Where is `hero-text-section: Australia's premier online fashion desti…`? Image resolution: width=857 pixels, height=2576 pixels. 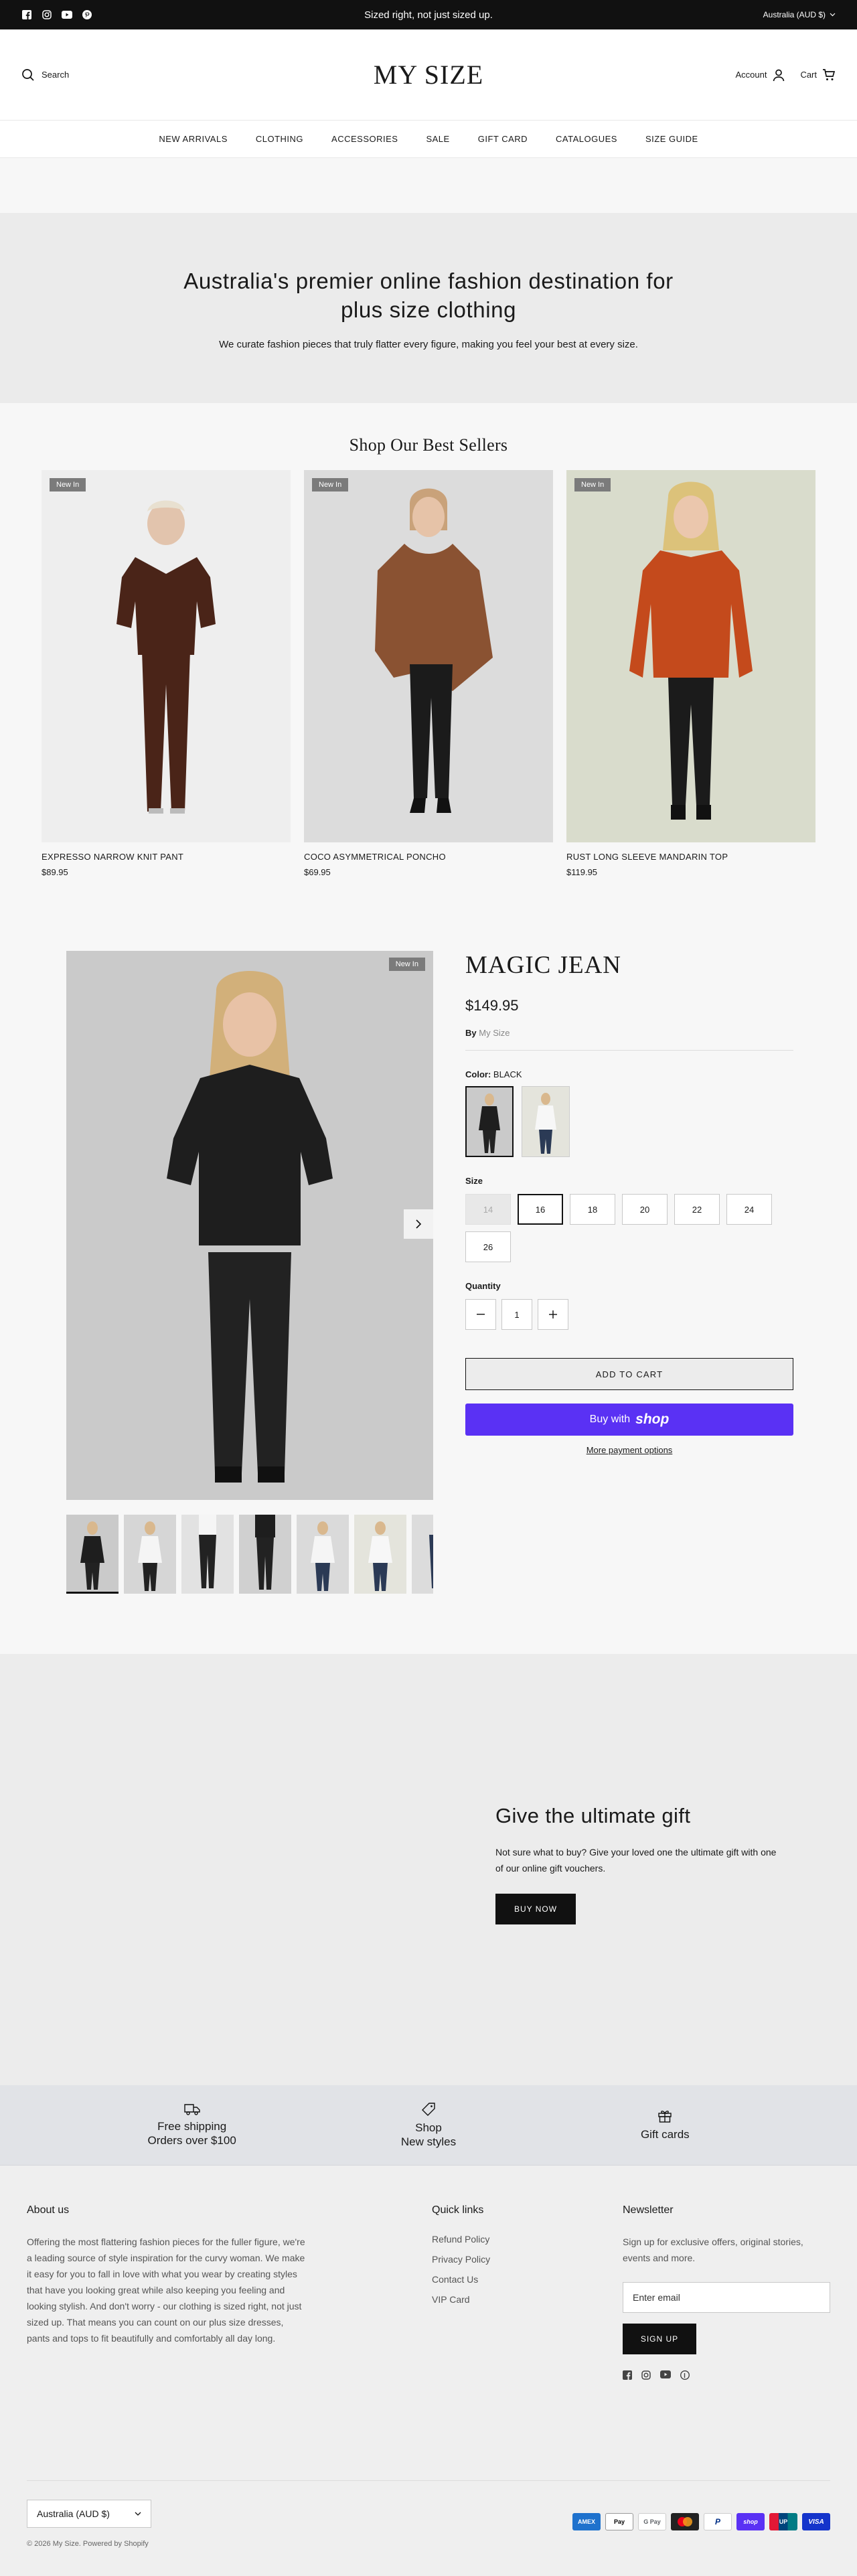 hero-text-section: Australia's premier online fashion desti… is located at coordinates (428, 308).